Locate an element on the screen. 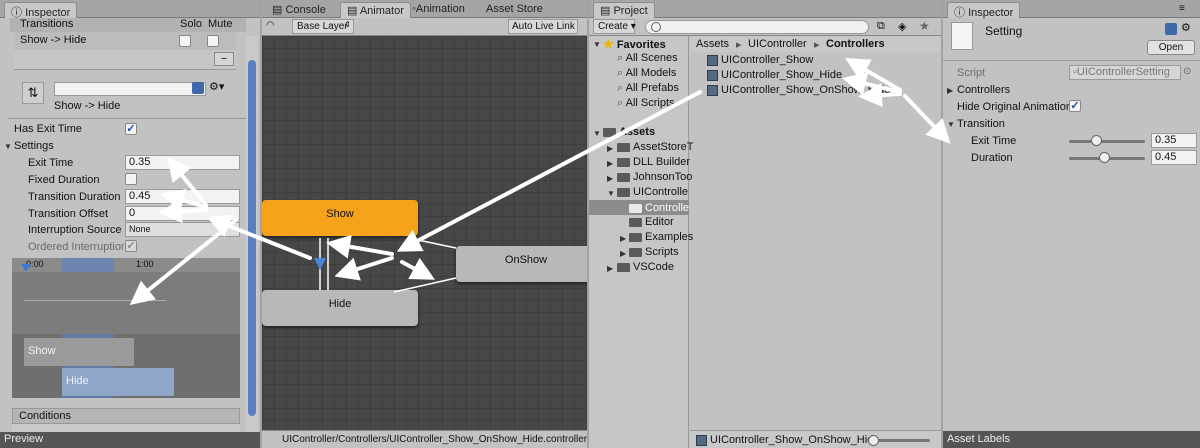  filter-label-icon: ◈ is located at coordinates (902, 26).